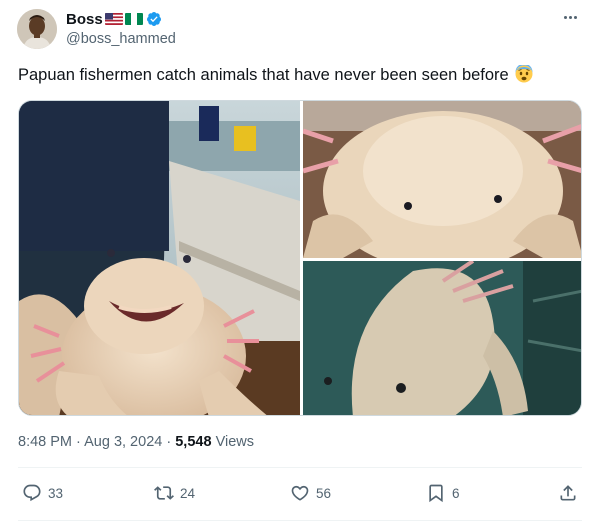 The image size is (596, 523). I want to click on more-options-icon, so click(570, 17).